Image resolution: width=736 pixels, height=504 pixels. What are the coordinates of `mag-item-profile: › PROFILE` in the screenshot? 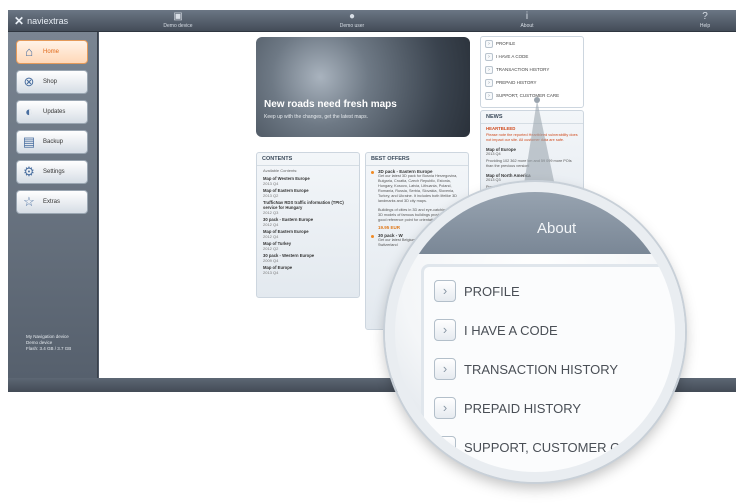 It's located at (477, 291).